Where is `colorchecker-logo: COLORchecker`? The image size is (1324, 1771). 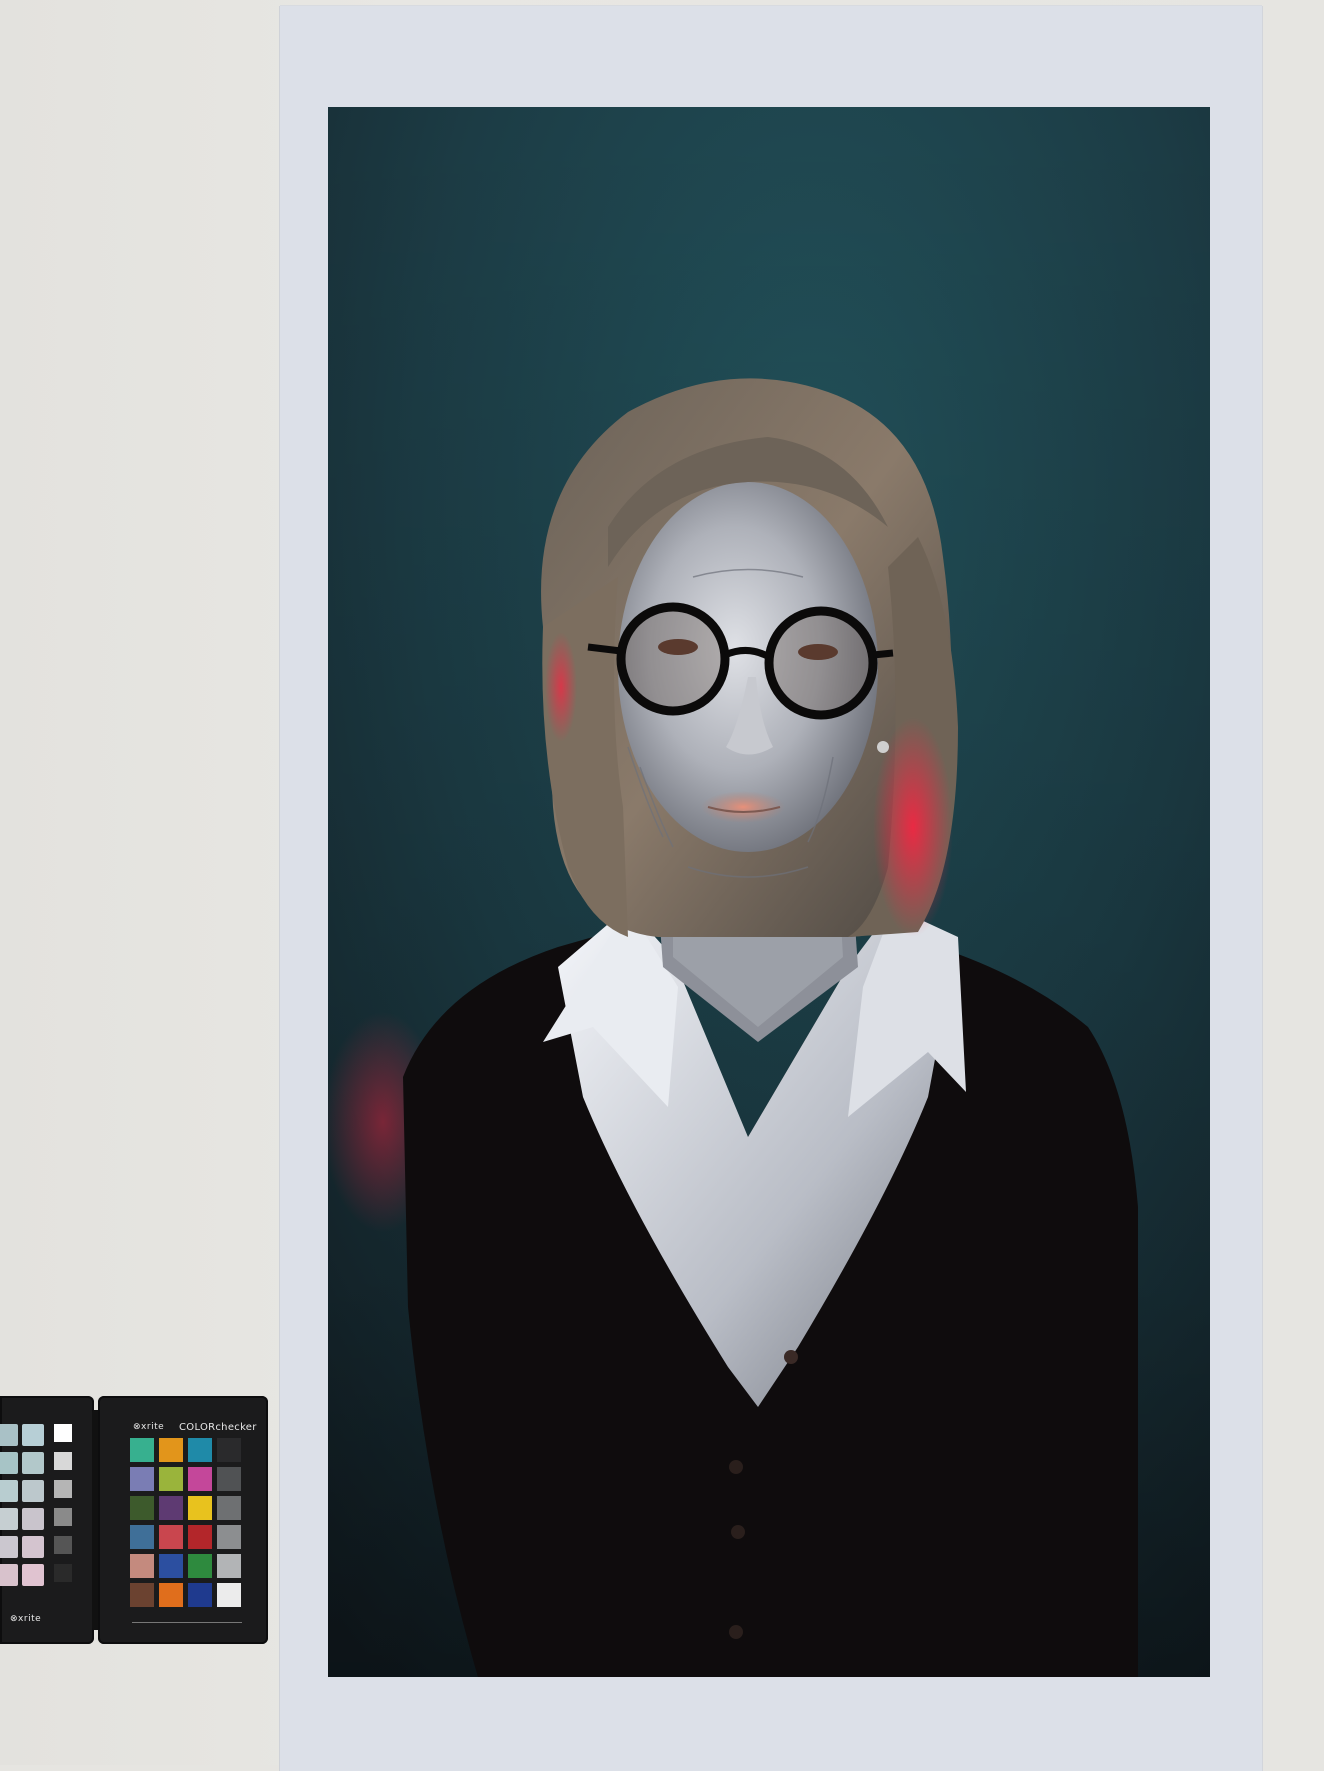 colorchecker-logo: COLORchecker is located at coordinates (218, 1427).